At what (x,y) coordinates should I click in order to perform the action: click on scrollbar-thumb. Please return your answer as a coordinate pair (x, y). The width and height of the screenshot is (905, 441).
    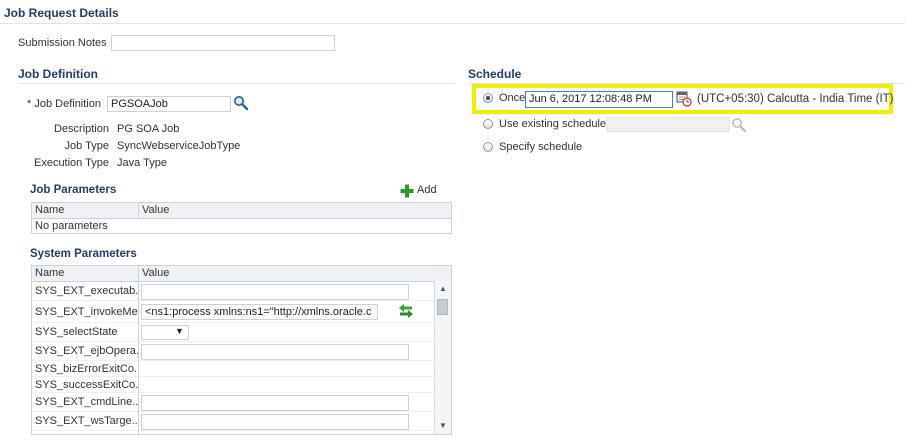
    Looking at the image, I should click on (442, 307).